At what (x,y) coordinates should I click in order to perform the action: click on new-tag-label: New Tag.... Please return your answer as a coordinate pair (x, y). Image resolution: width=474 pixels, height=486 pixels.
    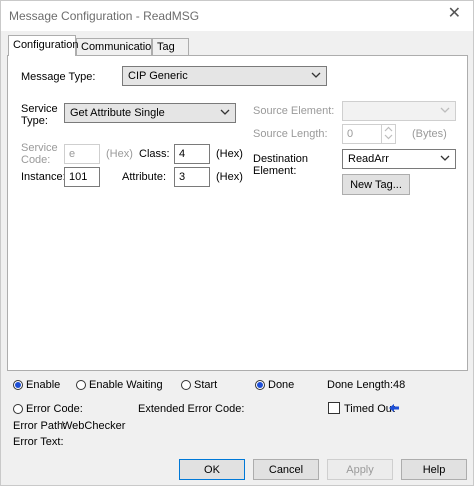
    Looking at the image, I should click on (376, 185).